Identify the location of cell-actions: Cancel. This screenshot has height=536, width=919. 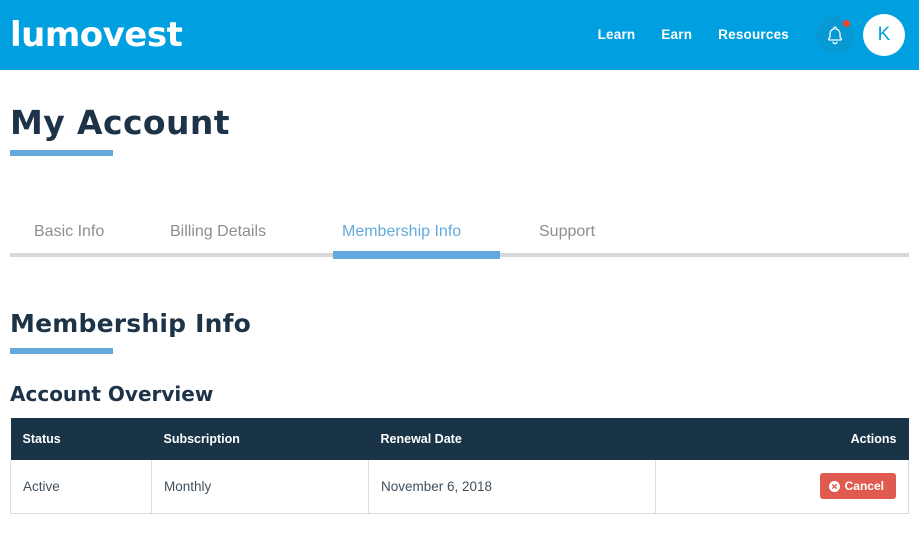
(782, 487).